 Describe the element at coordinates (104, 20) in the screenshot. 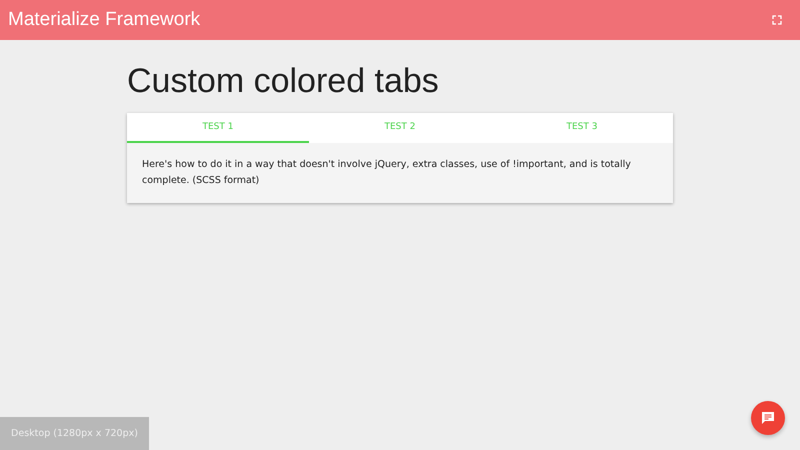

I see `app-title: Materialize Framework` at that location.